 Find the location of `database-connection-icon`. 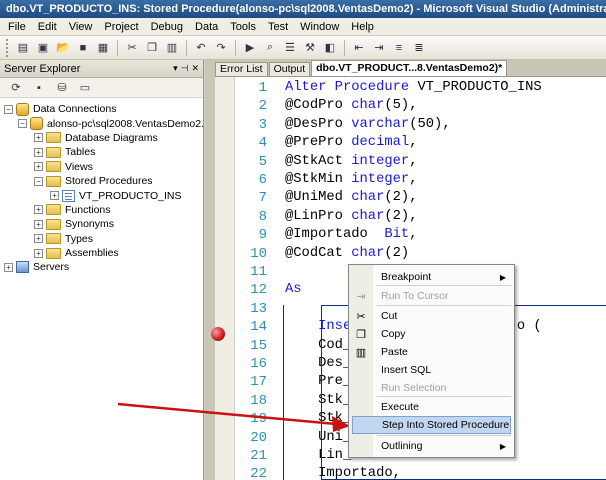

database-connection-icon is located at coordinates (36, 124).